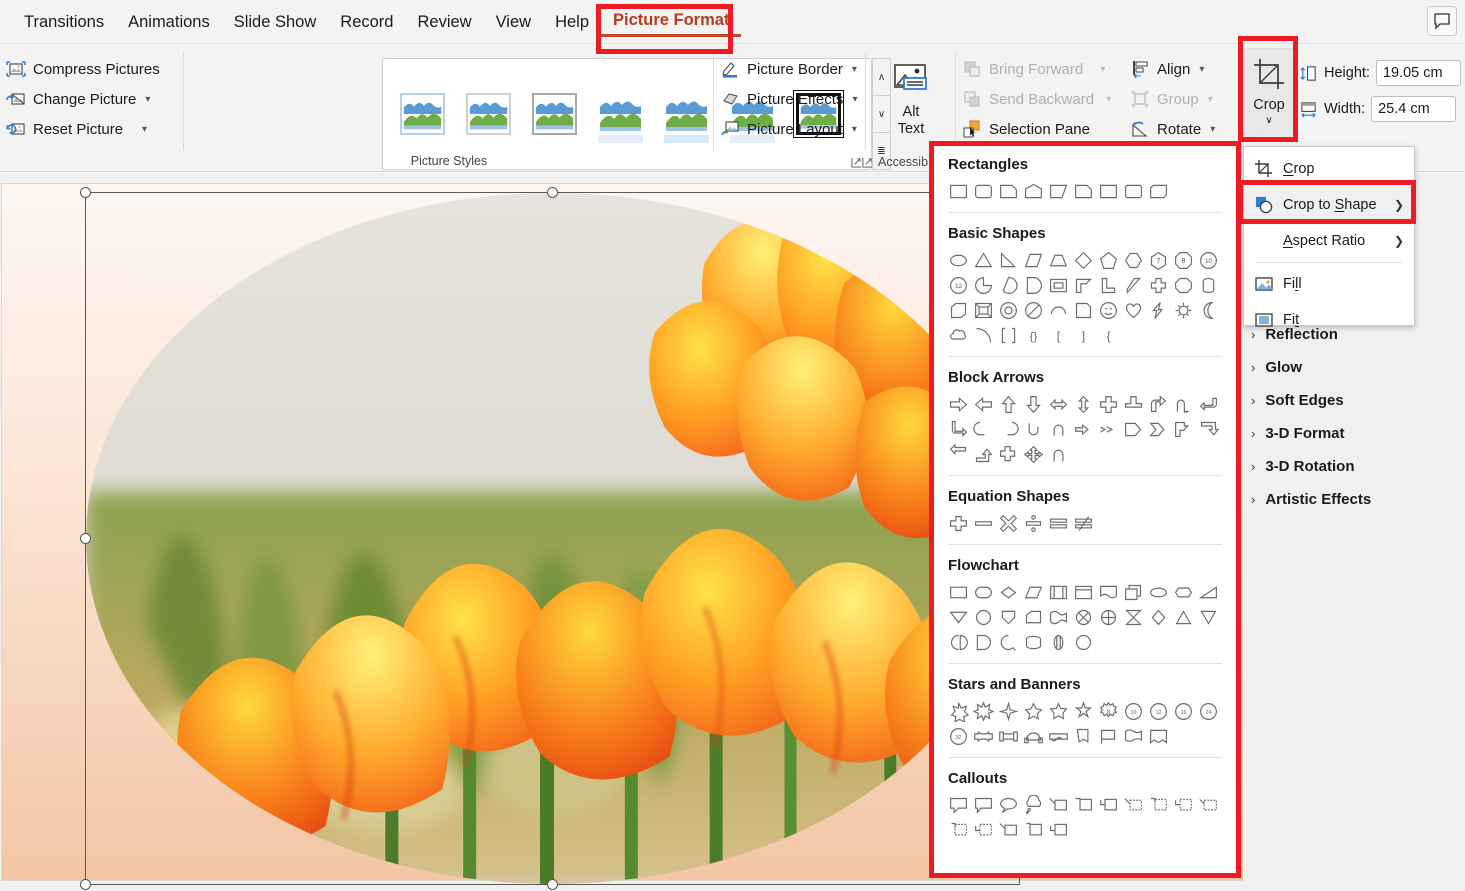  What do you see at coordinates (85, 192) in the screenshot?
I see `selection-handle-top-left` at bounding box center [85, 192].